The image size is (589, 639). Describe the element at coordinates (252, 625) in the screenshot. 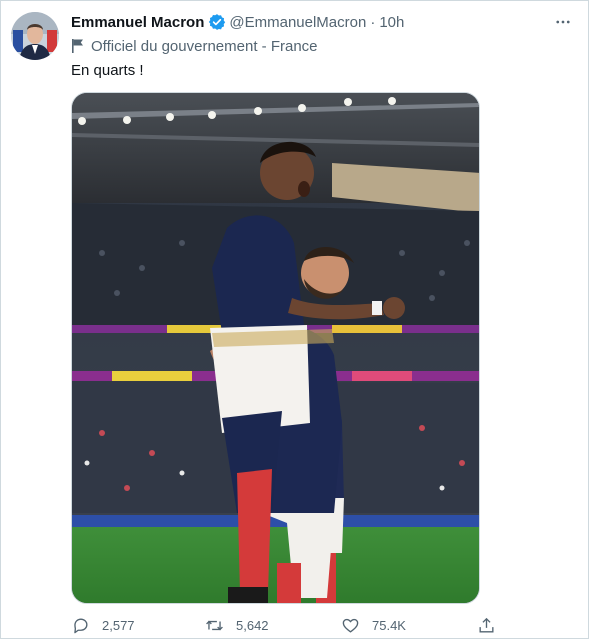

I see `retweet-count: 5,642` at that location.